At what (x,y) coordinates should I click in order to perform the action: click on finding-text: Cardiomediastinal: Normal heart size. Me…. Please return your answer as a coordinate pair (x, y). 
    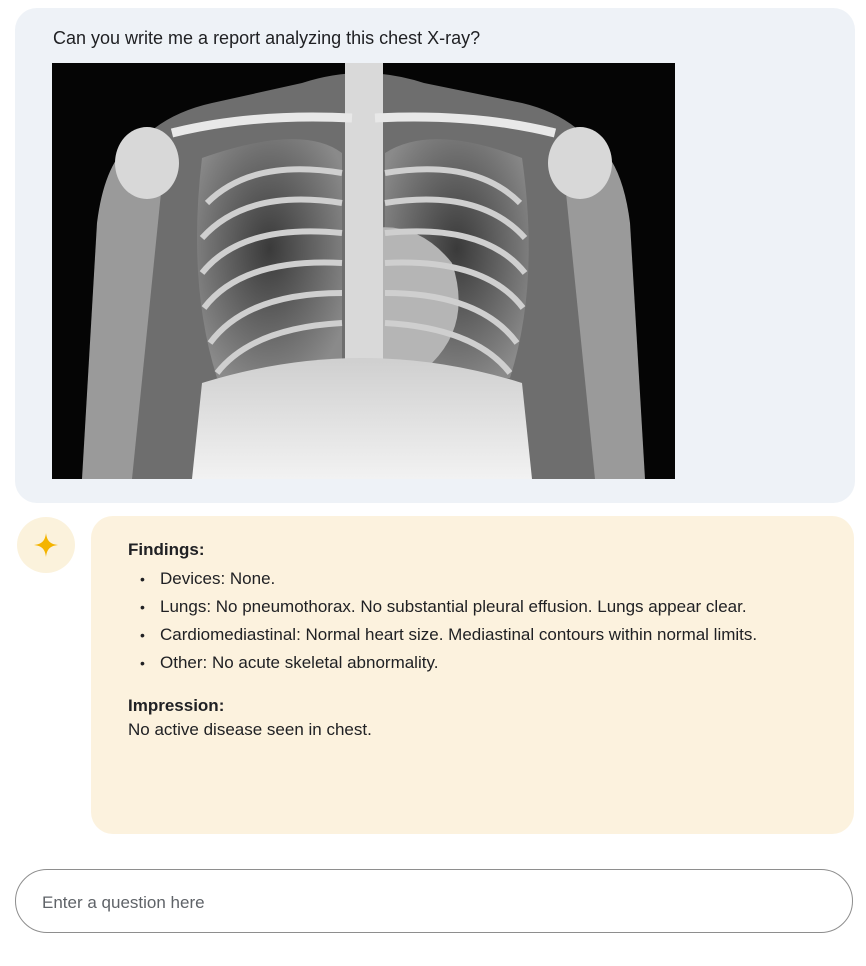
    Looking at the image, I should click on (459, 634).